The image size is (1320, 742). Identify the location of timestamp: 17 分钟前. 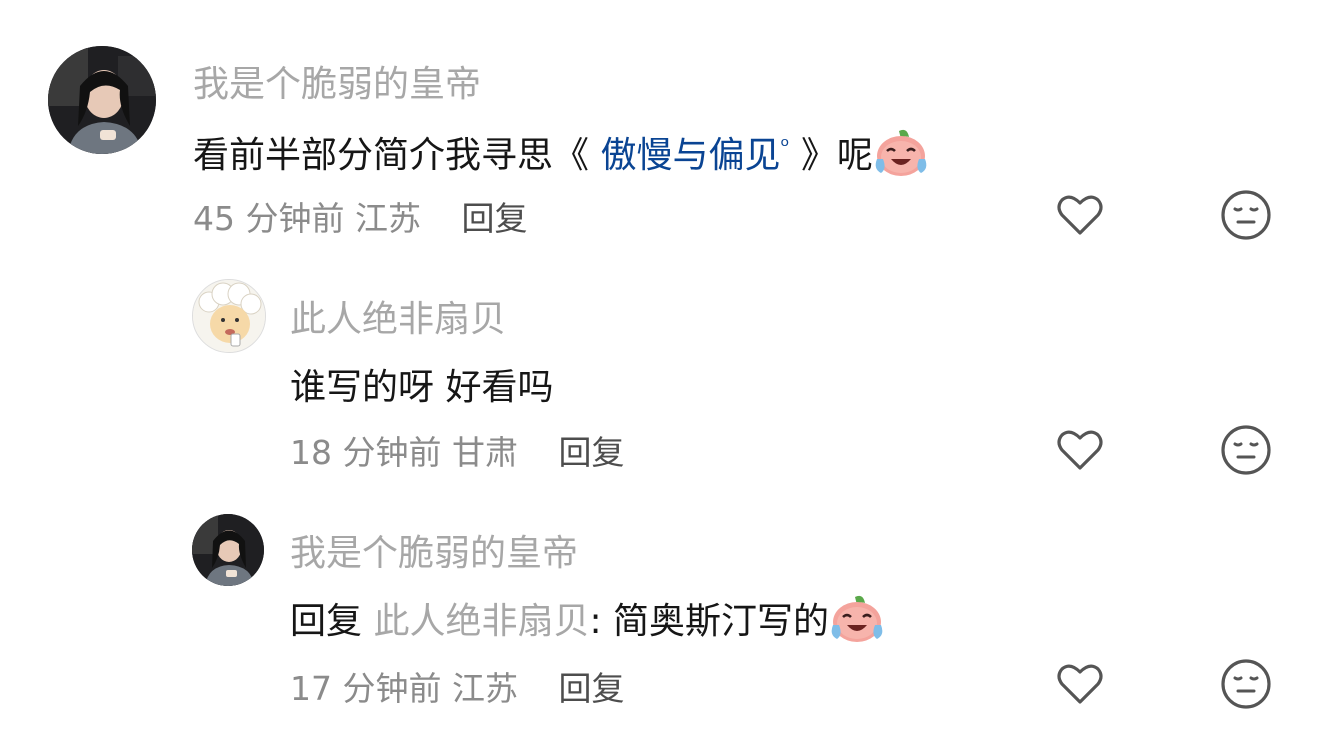
(366, 688).